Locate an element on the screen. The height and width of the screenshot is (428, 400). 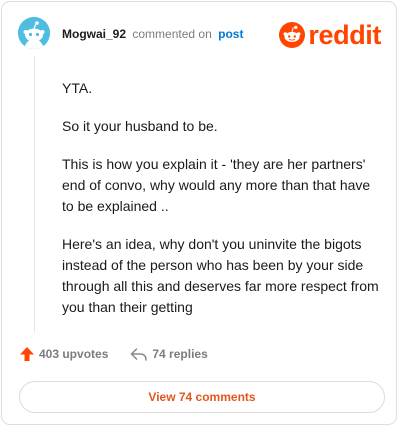
snoo-avatar-icon is located at coordinates (34, 33).